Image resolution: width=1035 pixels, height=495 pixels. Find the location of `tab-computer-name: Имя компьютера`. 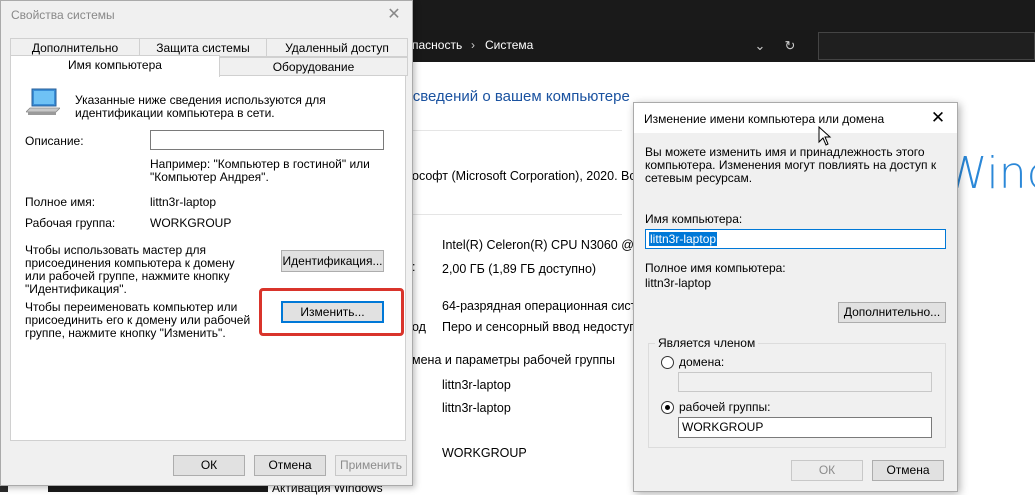

tab-computer-name: Имя компьютера is located at coordinates (115, 66).